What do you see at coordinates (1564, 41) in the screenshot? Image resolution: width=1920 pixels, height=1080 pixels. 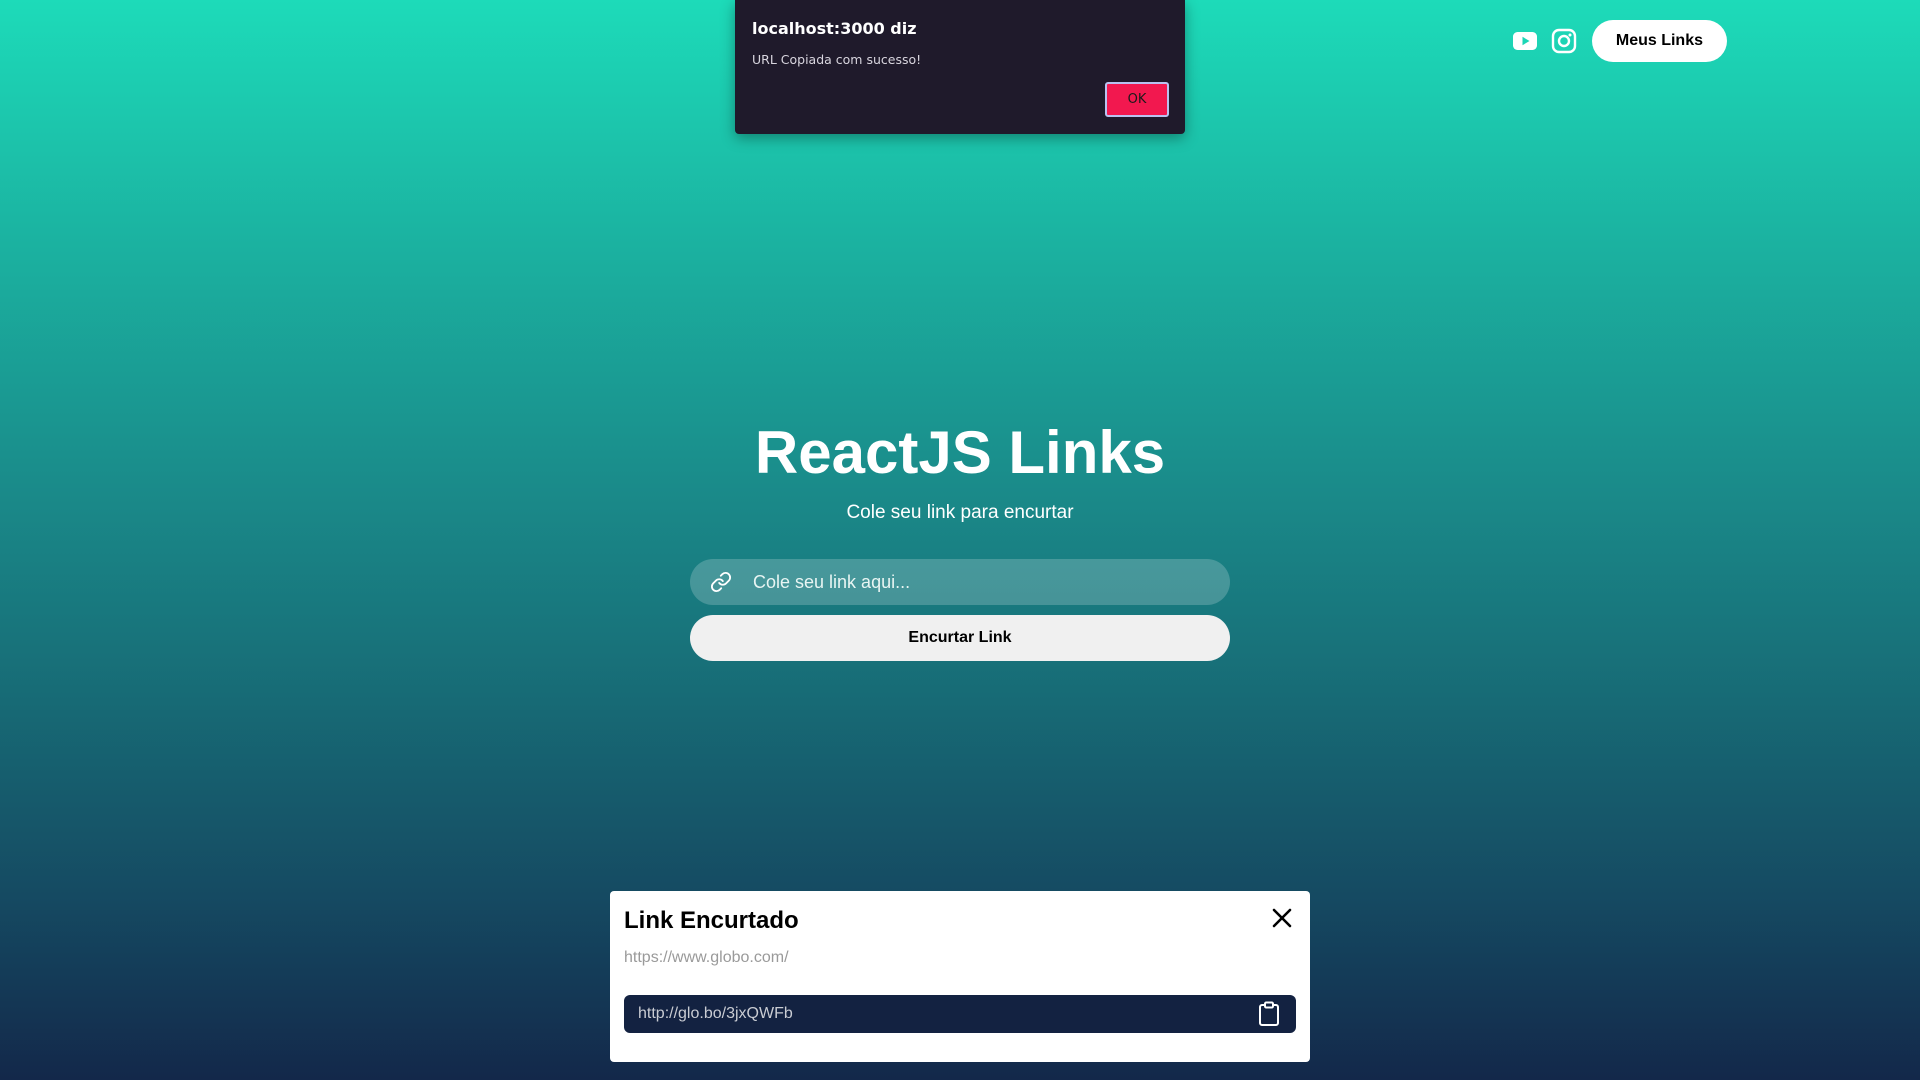 I see `instagram-icon` at bounding box center [1564, 41].